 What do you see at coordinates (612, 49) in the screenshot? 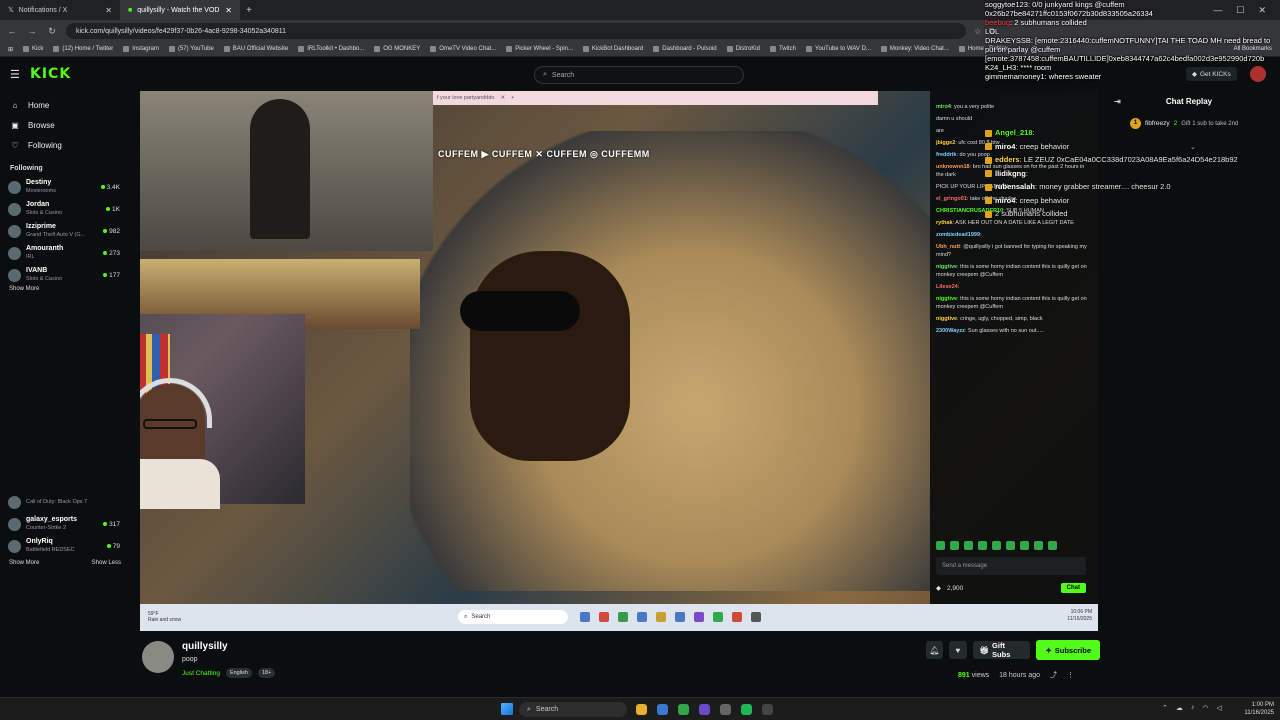
I see `bookmark-item: KickBot Dashboard` at bounding box center [612, 49].